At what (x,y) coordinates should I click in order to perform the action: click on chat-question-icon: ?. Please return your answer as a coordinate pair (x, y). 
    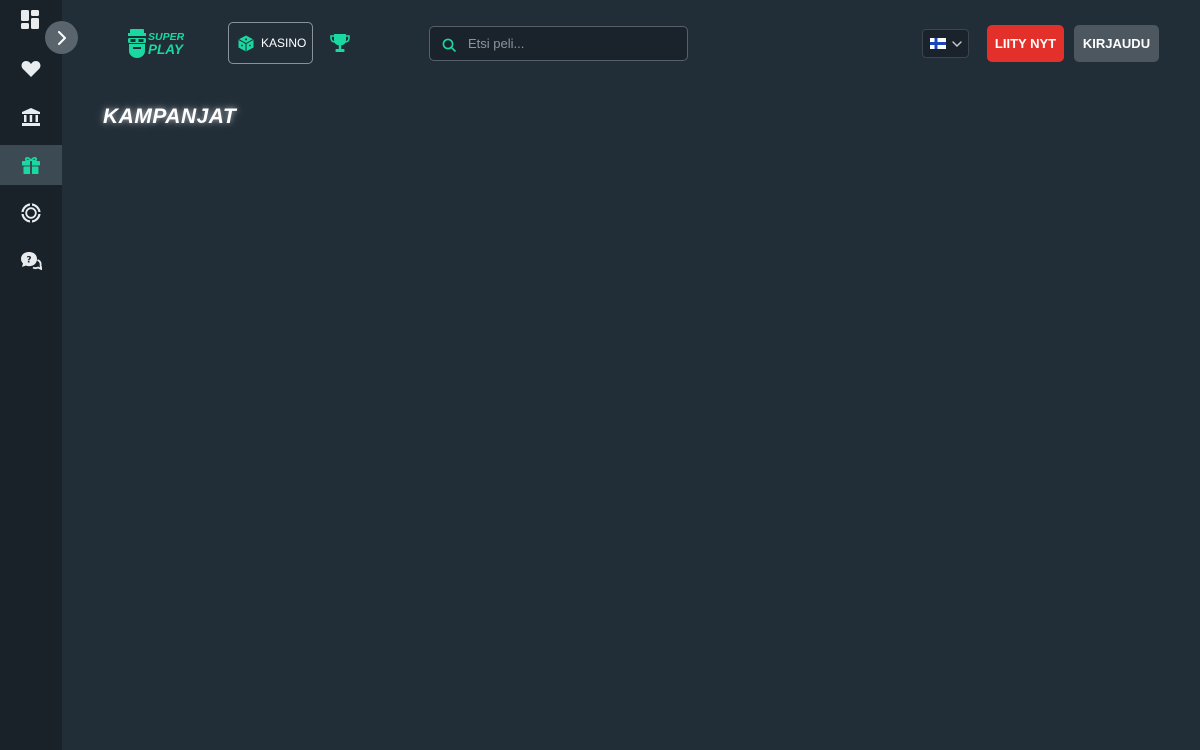
    Looking at the image, I should click on (31, 261).